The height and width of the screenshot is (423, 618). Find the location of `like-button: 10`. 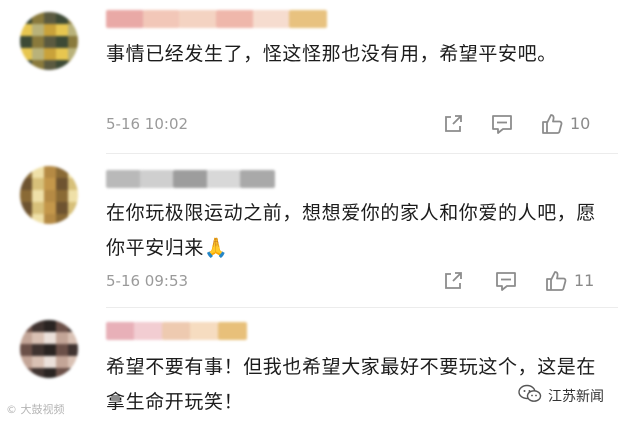

like-button: 10 is located at coordinates (565, 124).